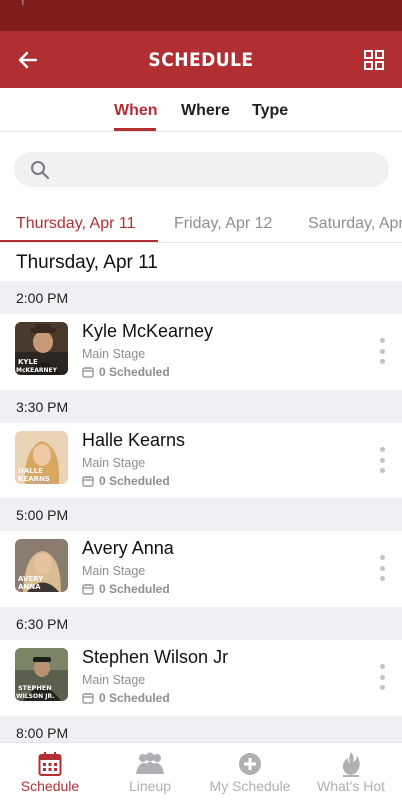  What do you see at coordinates (201, 406) in the screenshot?
I see `time-header: 3:30 PM` at bounding box center [201, 406].